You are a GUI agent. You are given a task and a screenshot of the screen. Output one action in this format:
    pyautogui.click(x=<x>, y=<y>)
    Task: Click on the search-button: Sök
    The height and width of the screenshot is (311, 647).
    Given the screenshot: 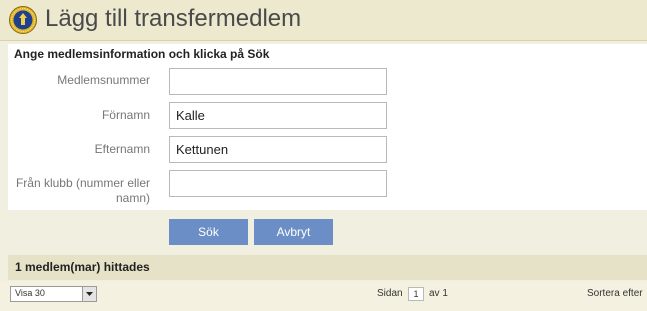 What is the action you would take?
    pyautogui.click(x=208, y=232)
    